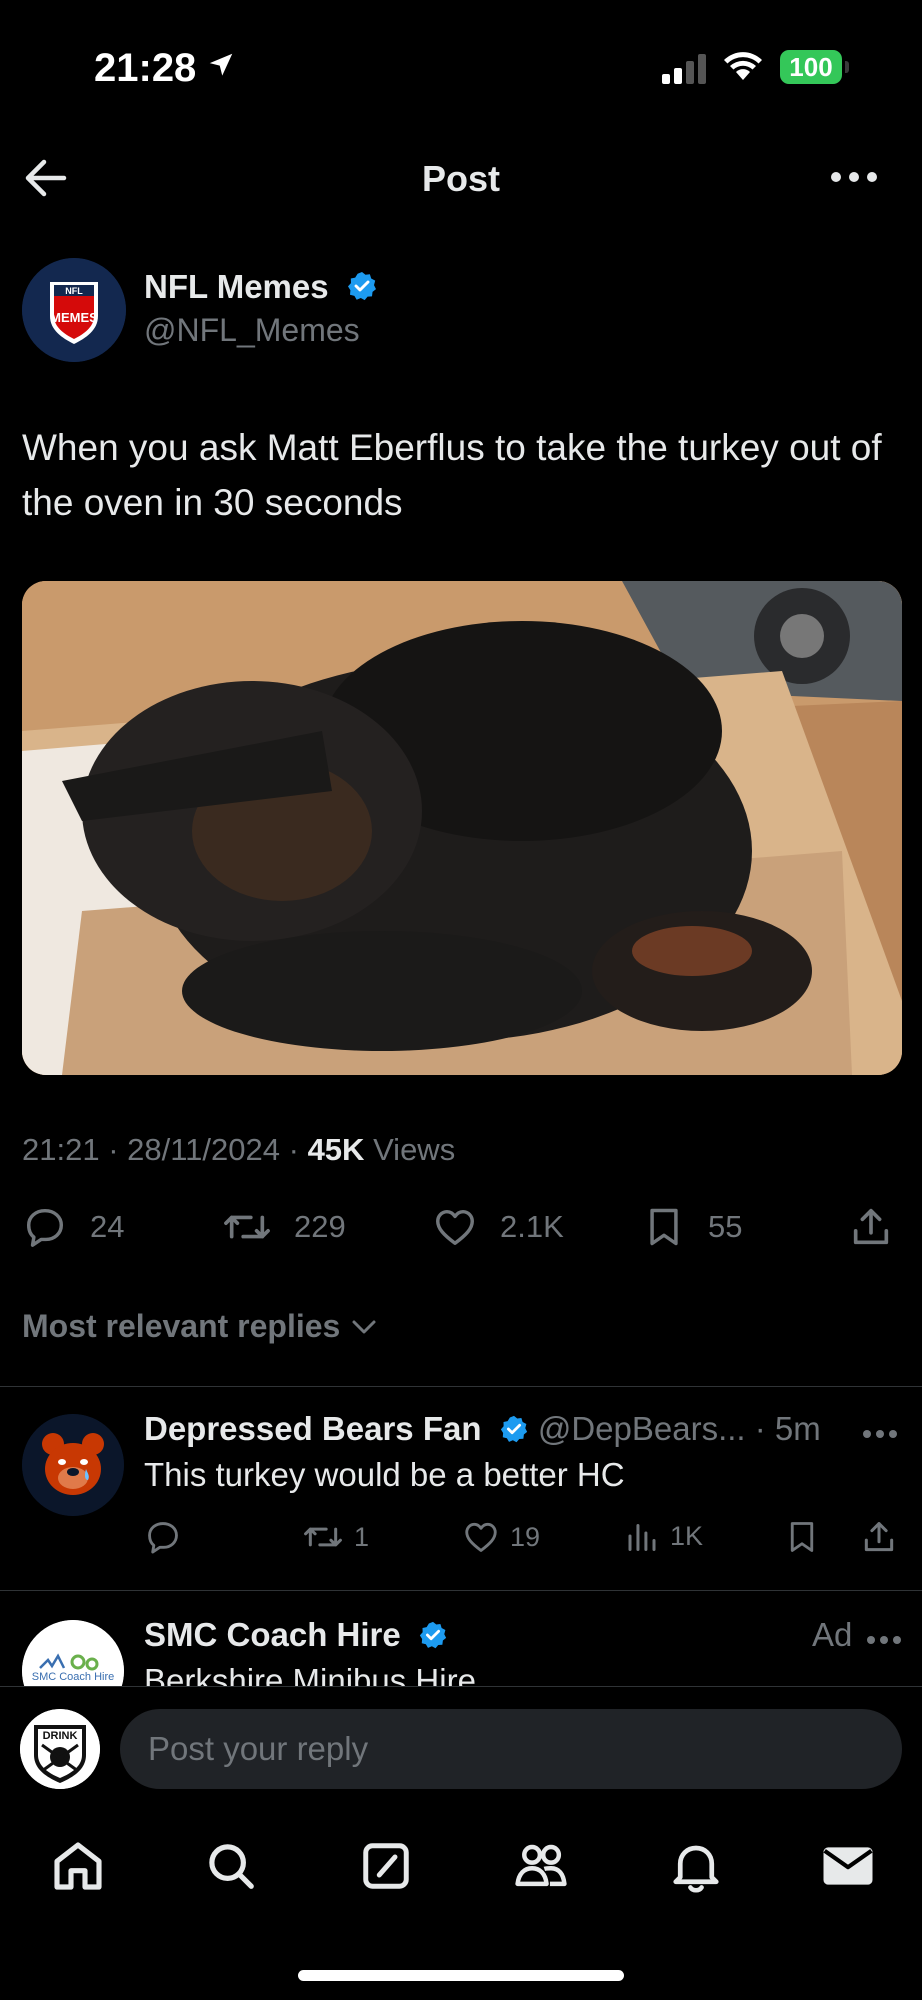 The width and height of the screenshot is (922, 2000). I want to click on reply-views-count: 1K, so click(687, 1535).